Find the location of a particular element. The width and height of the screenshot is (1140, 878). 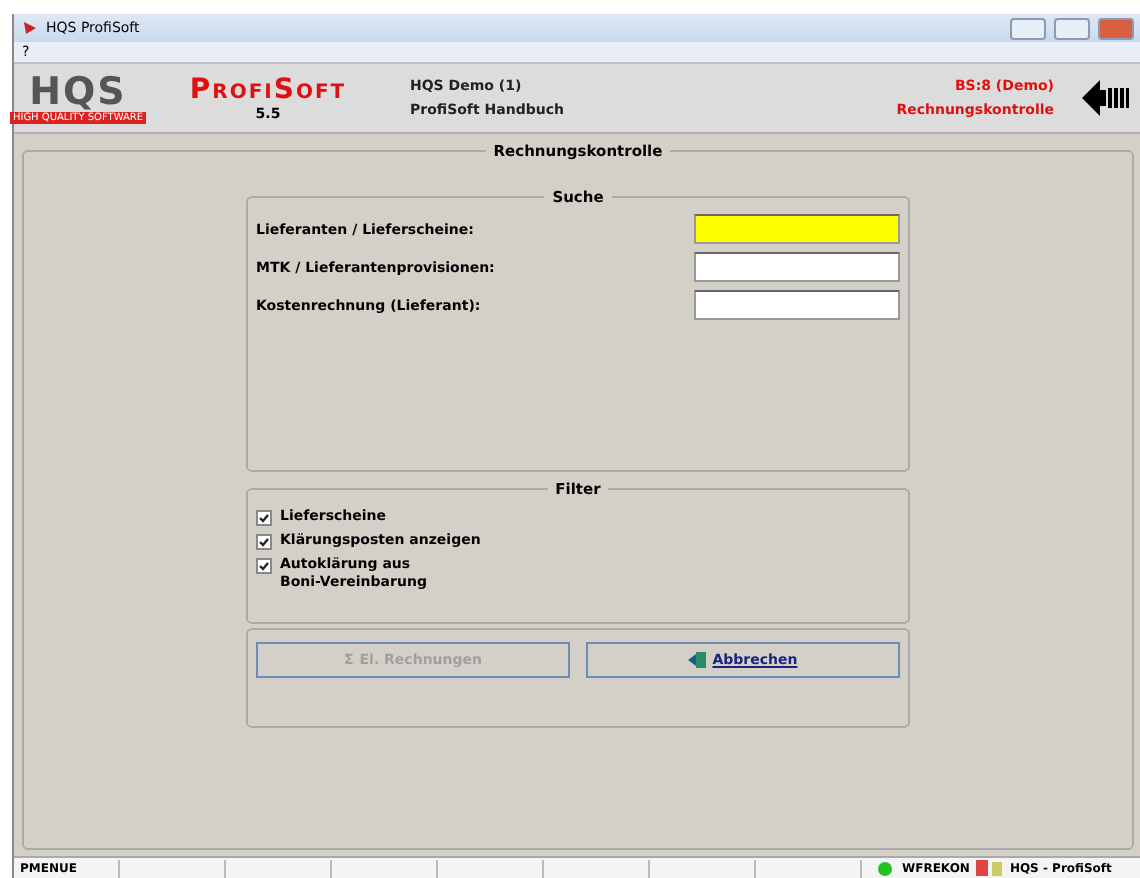

app-icon is located at coordinates (30, 28).